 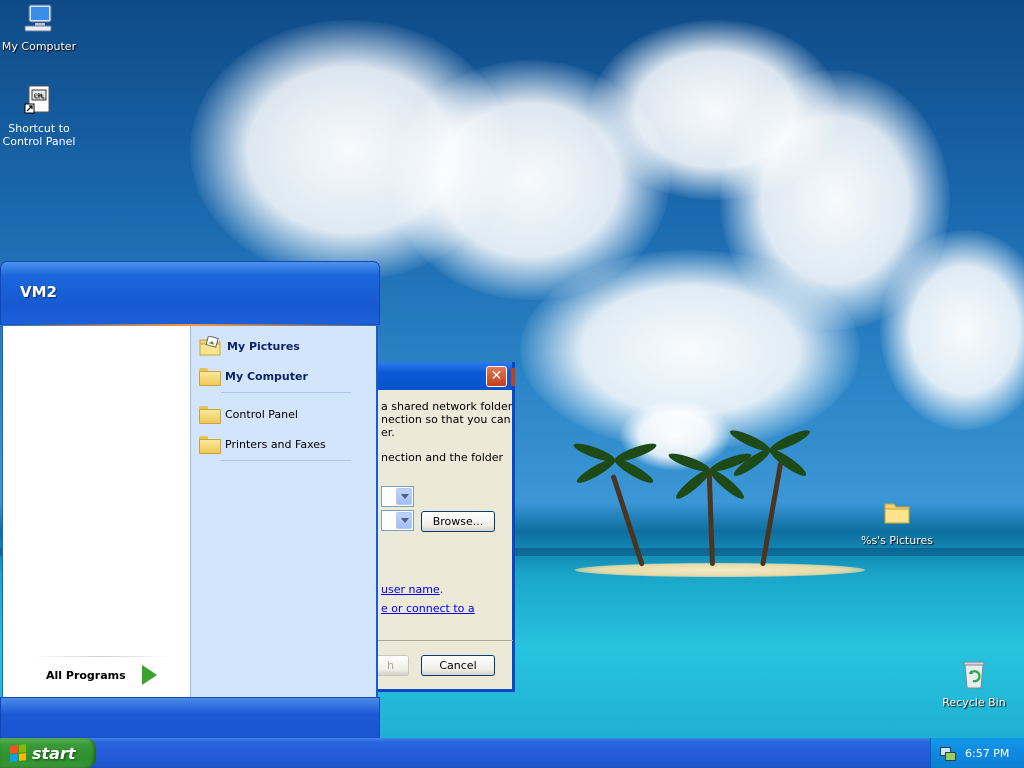 I want to click on dialog-edge, so click(x=513, y=377).